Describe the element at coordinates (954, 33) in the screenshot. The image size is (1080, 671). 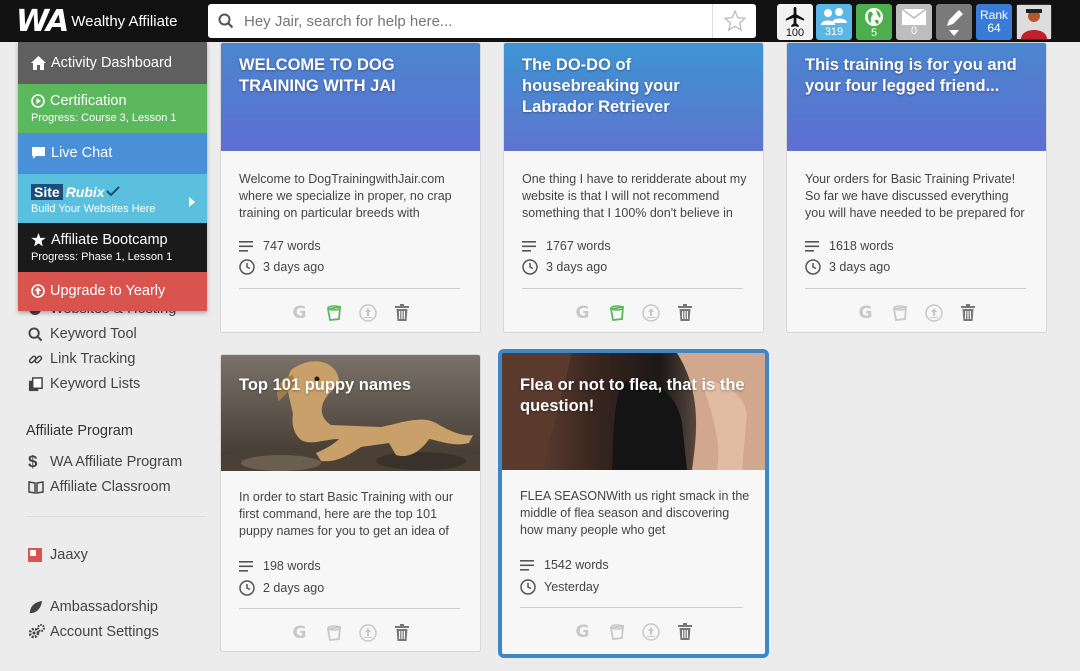
I see `chevron-down-icon` at that location.